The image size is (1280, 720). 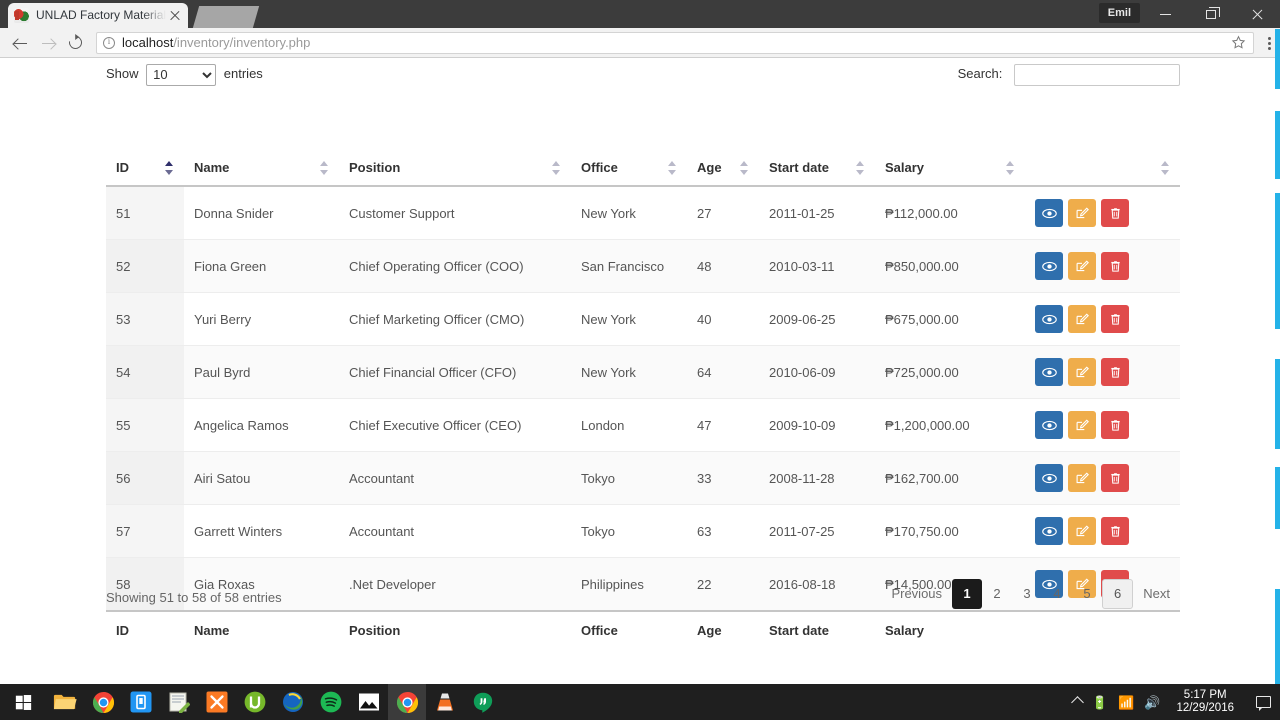 I want to click on column-header-salary: Salary, so click(x=950, y=169).